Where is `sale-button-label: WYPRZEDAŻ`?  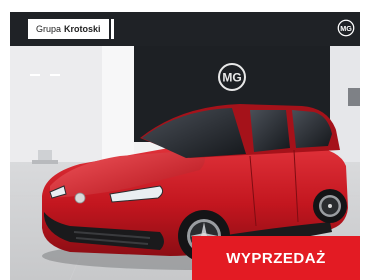 sale-button-label: WYPRZEDAŻ is located at coordinates (276, 258).